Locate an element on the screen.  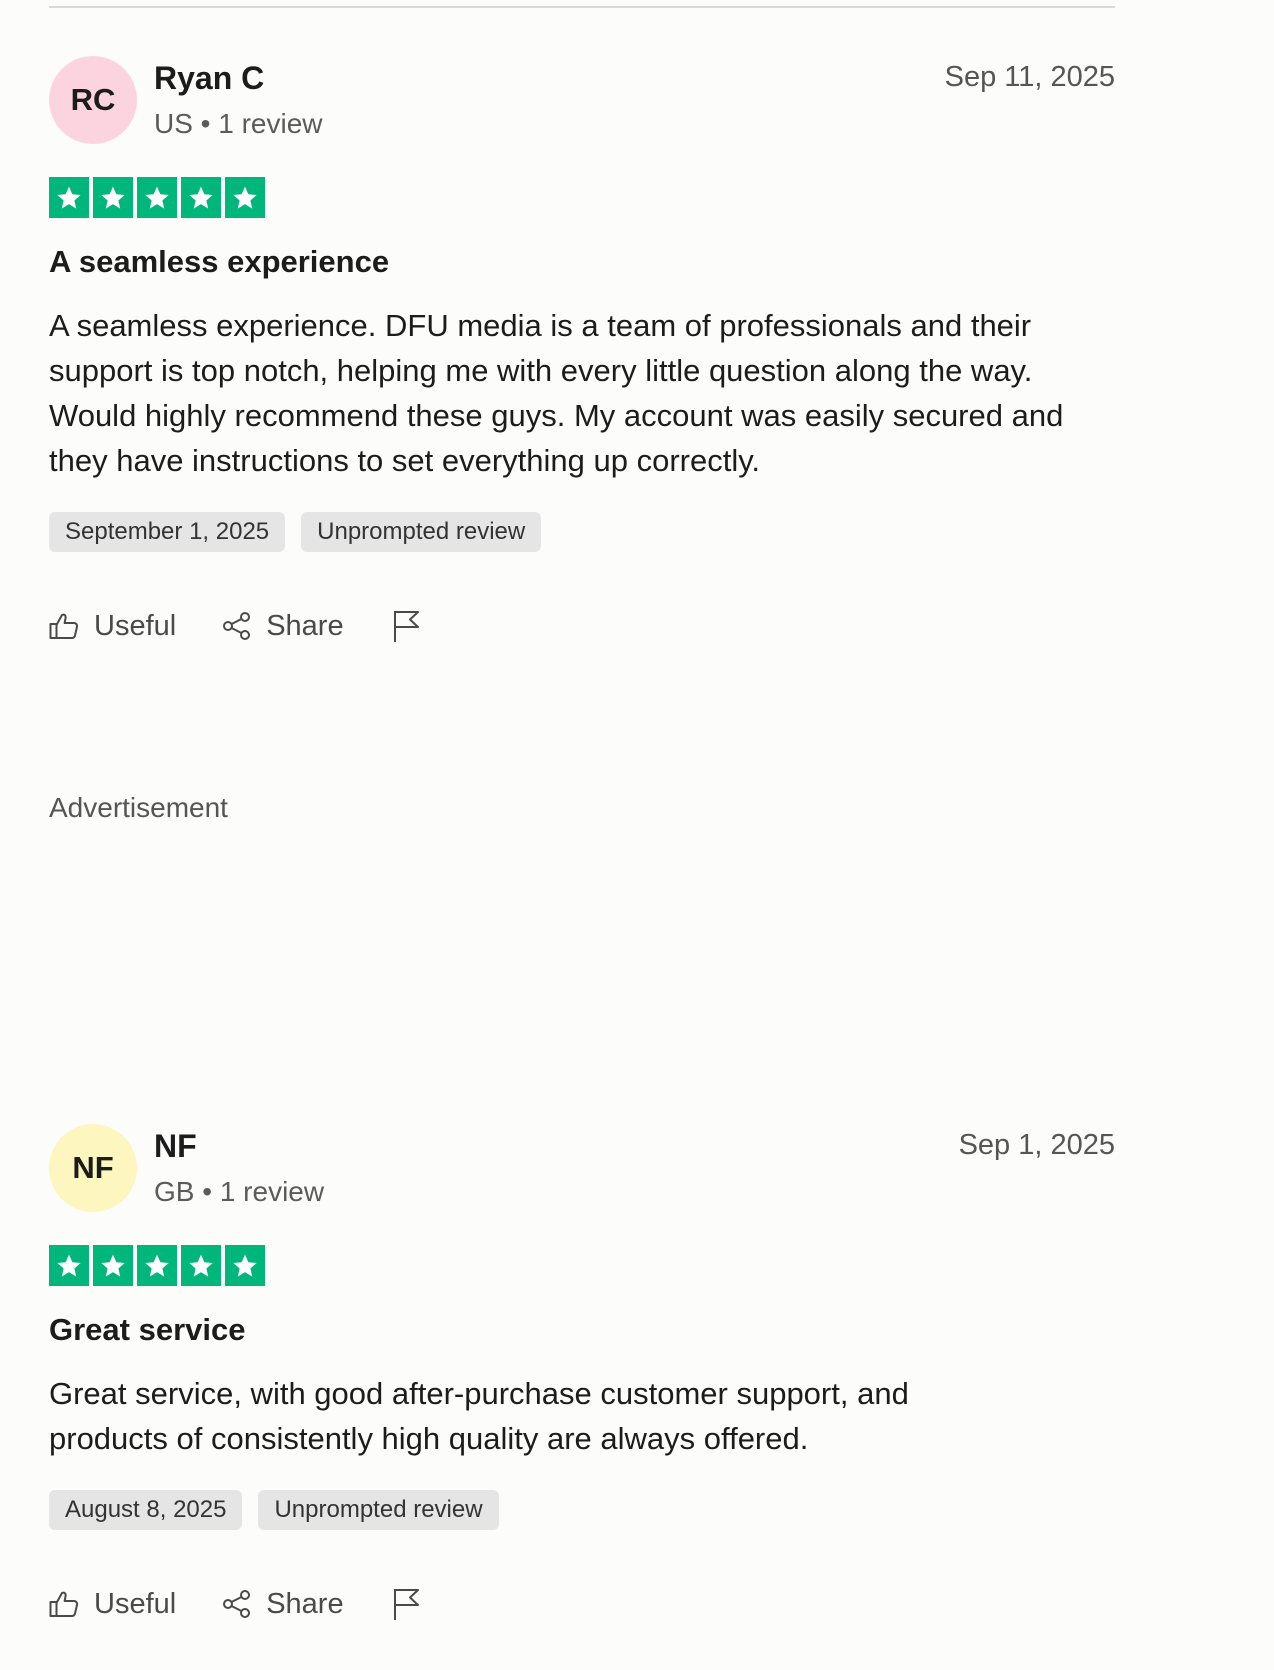
review-title: A seamless experience is located at coordinates (582, 262).